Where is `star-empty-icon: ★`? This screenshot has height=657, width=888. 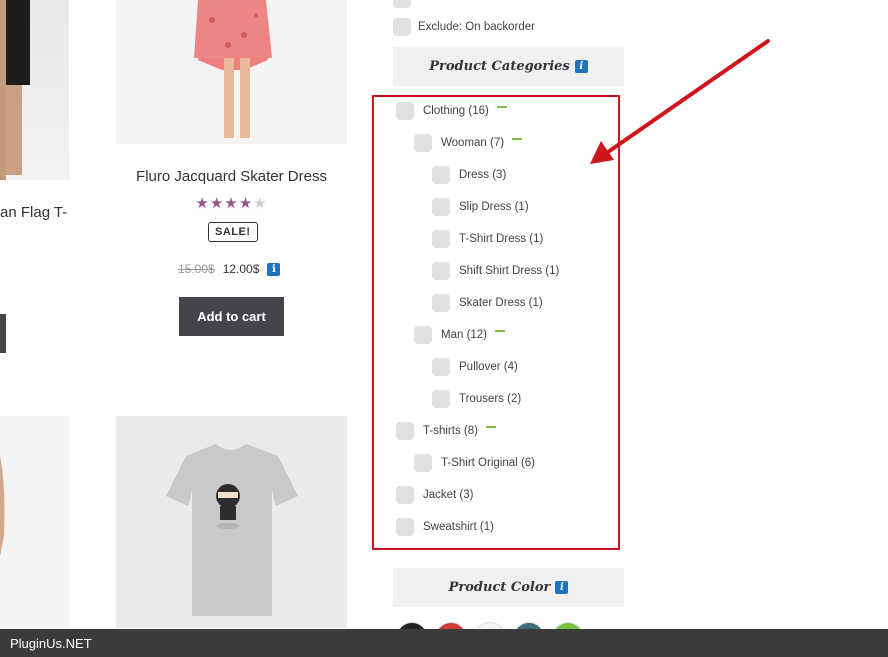 star-empty-icon: ★ is located at coordinates (260, 203).